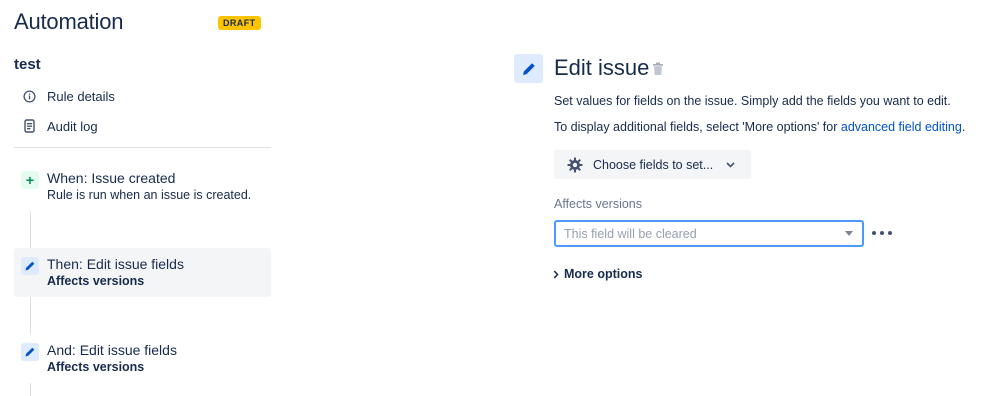 Image resolution: width=999 pixels, height=396 pixels. Describe the element at coordinates (81, 96) in the screenshot. I see `nav-item-label: Rule details` at that location.